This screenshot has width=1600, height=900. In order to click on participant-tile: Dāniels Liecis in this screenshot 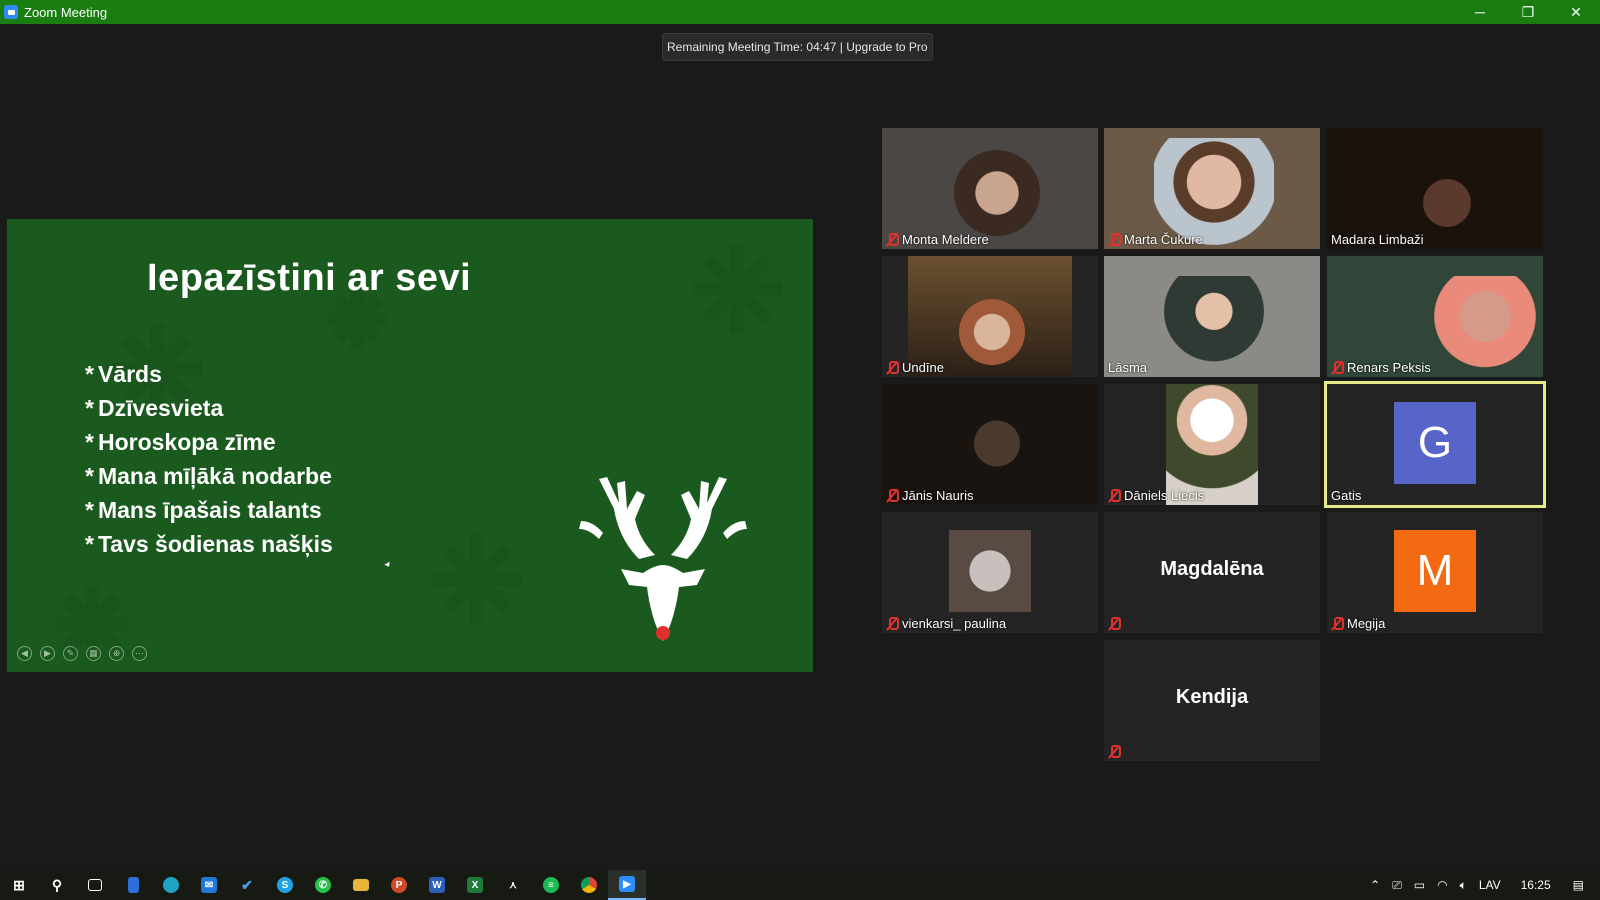, I will do `click(1212, 444)`.